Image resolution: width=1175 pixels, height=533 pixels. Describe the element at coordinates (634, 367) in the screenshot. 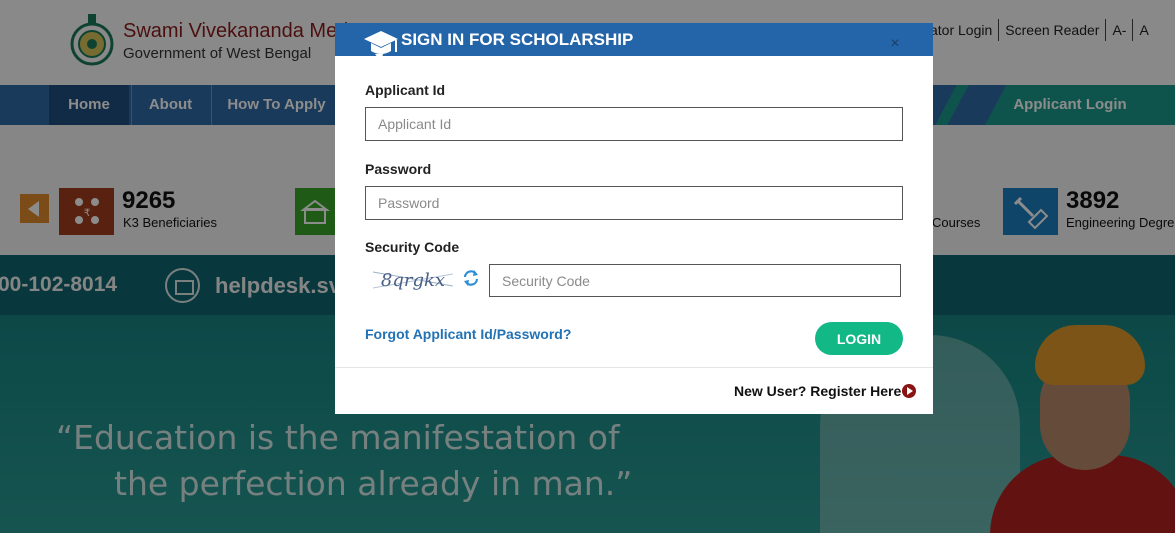

I see `modal-divider` at that location.